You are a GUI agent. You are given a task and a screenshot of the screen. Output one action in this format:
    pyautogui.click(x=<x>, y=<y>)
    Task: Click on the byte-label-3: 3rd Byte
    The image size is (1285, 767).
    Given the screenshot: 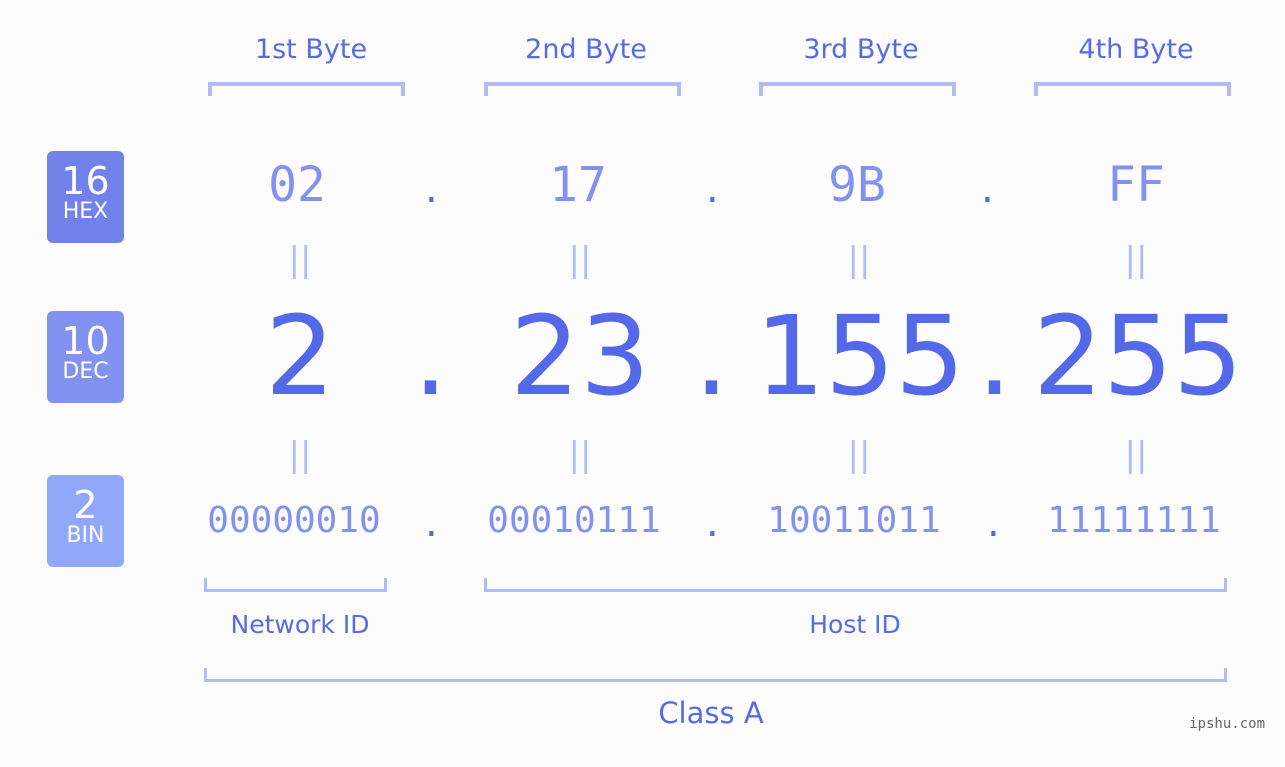 What is the action you would take?
    pyautogui.click(x=861, y=49)
    